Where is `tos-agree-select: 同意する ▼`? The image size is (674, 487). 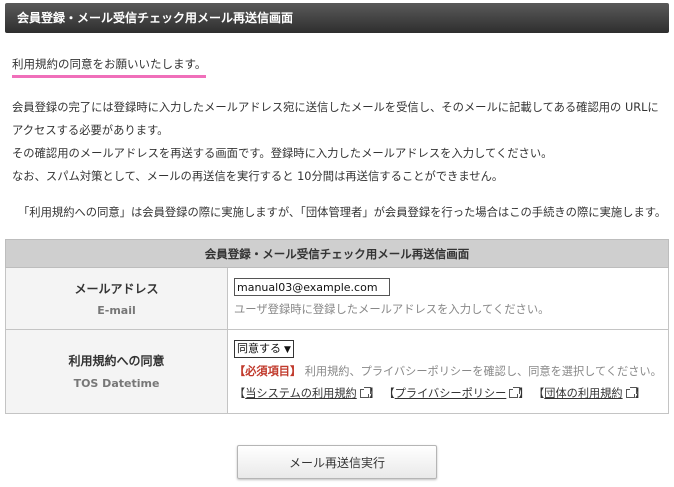 tos-agree-select: 同意する ▼ is located at coordinates (264, 349).